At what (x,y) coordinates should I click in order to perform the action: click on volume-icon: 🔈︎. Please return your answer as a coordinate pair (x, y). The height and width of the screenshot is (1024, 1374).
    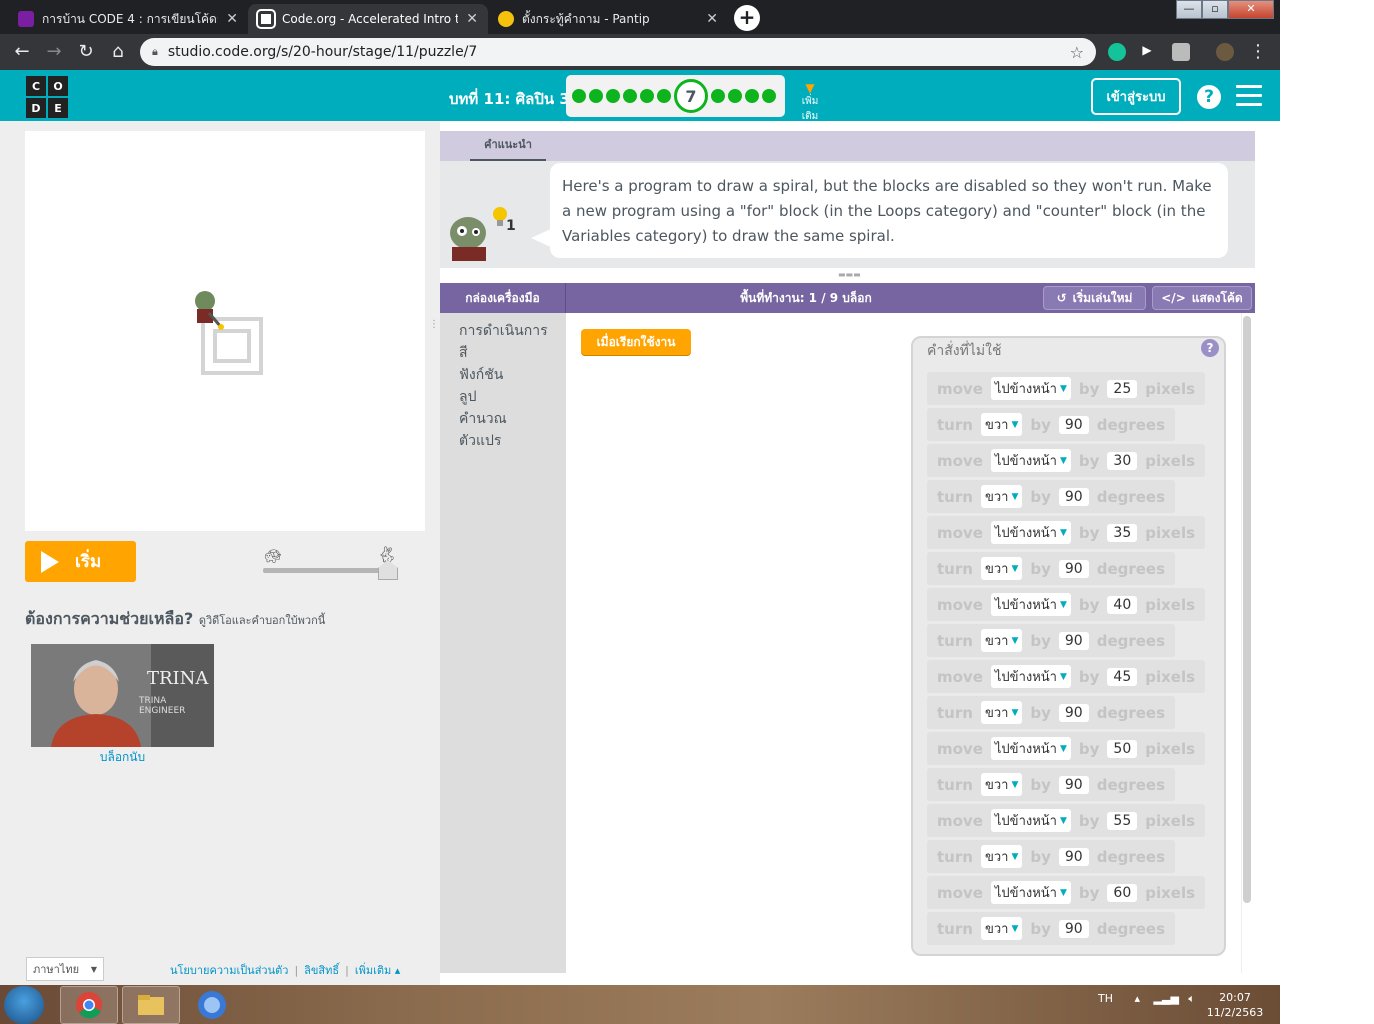
    Looking at the image, I should click on (1191, 998).